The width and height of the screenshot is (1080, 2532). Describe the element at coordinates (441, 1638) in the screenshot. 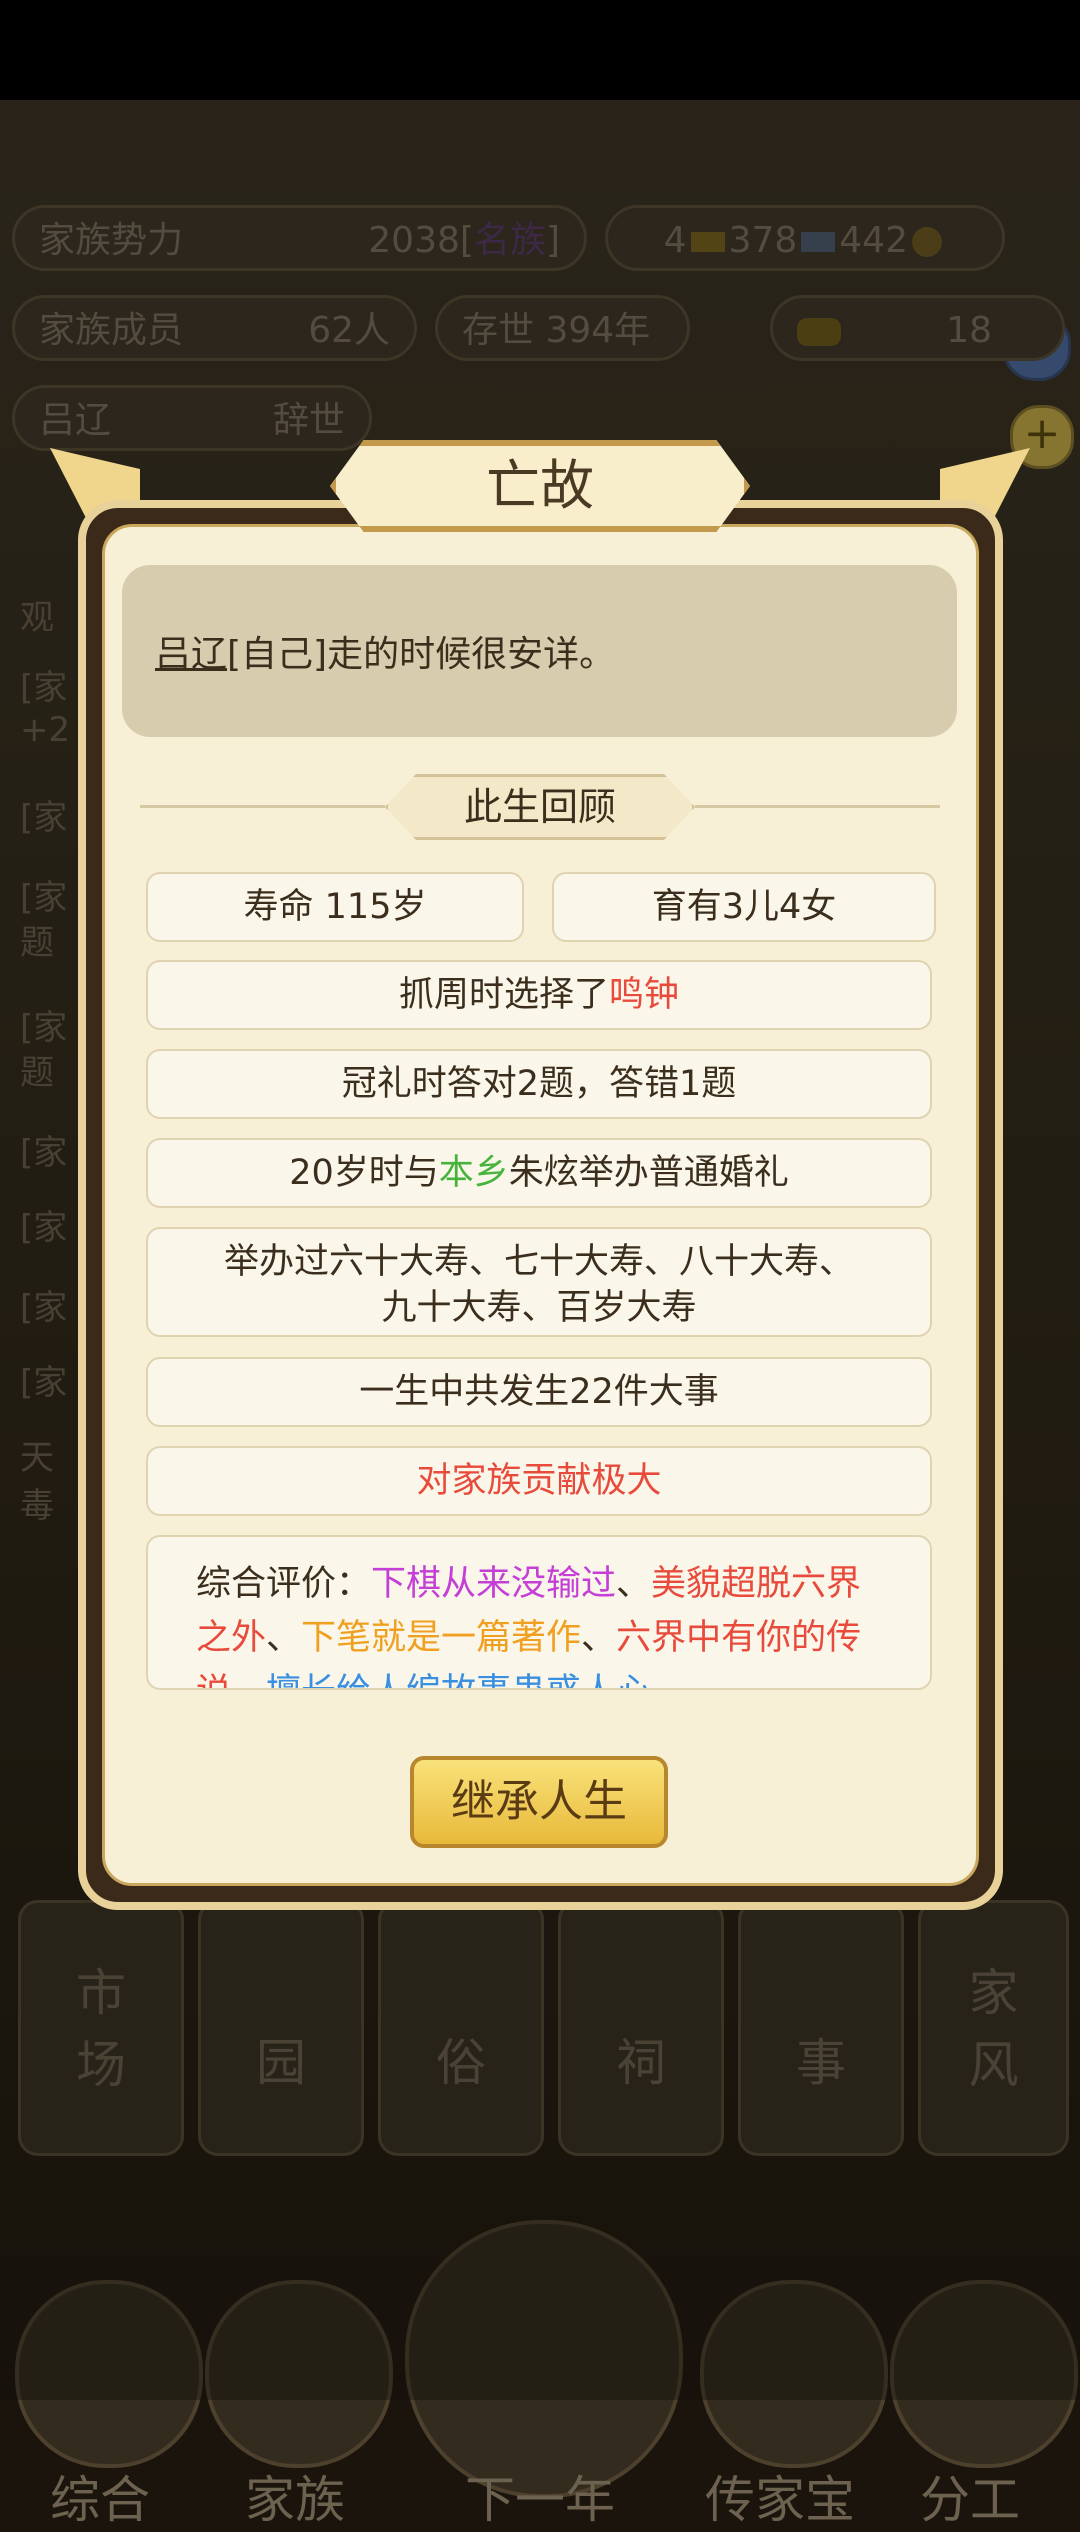

I see `eval-trait: 下笔就是一篇著作` at that location.